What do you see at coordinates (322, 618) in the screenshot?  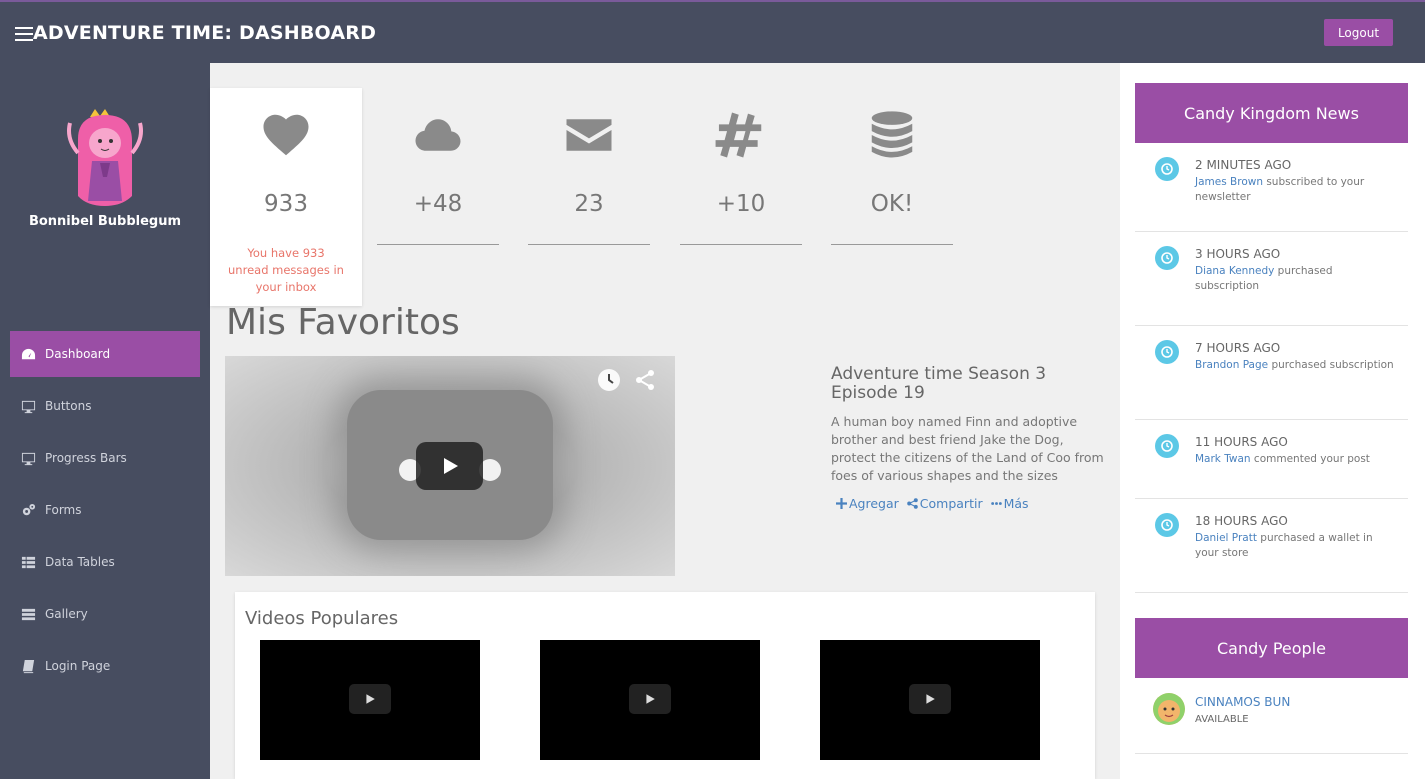 I see `popular-title: Videos Populares` at bounding box center [322, 618].